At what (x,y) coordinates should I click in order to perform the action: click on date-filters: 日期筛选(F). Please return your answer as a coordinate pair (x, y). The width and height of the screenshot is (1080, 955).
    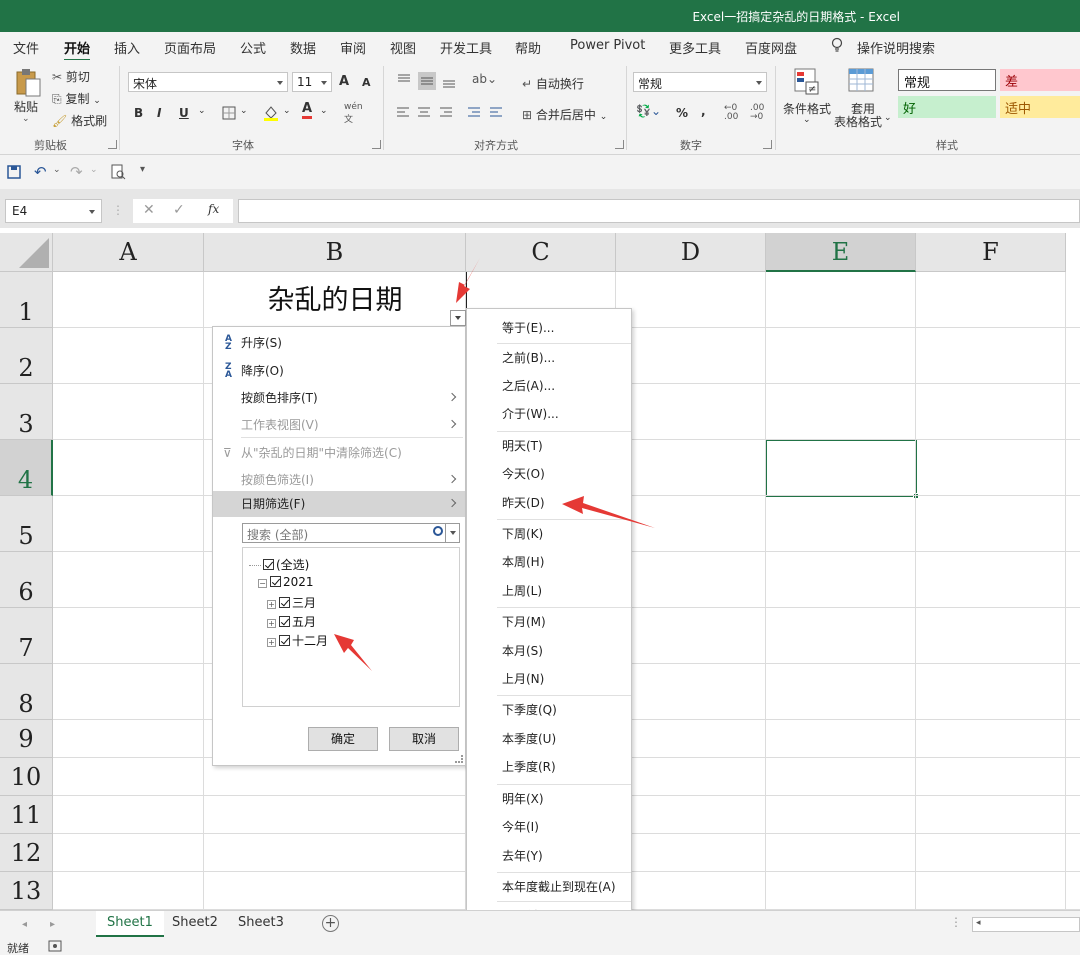
    Looking at the image, I should click on (339, 504).